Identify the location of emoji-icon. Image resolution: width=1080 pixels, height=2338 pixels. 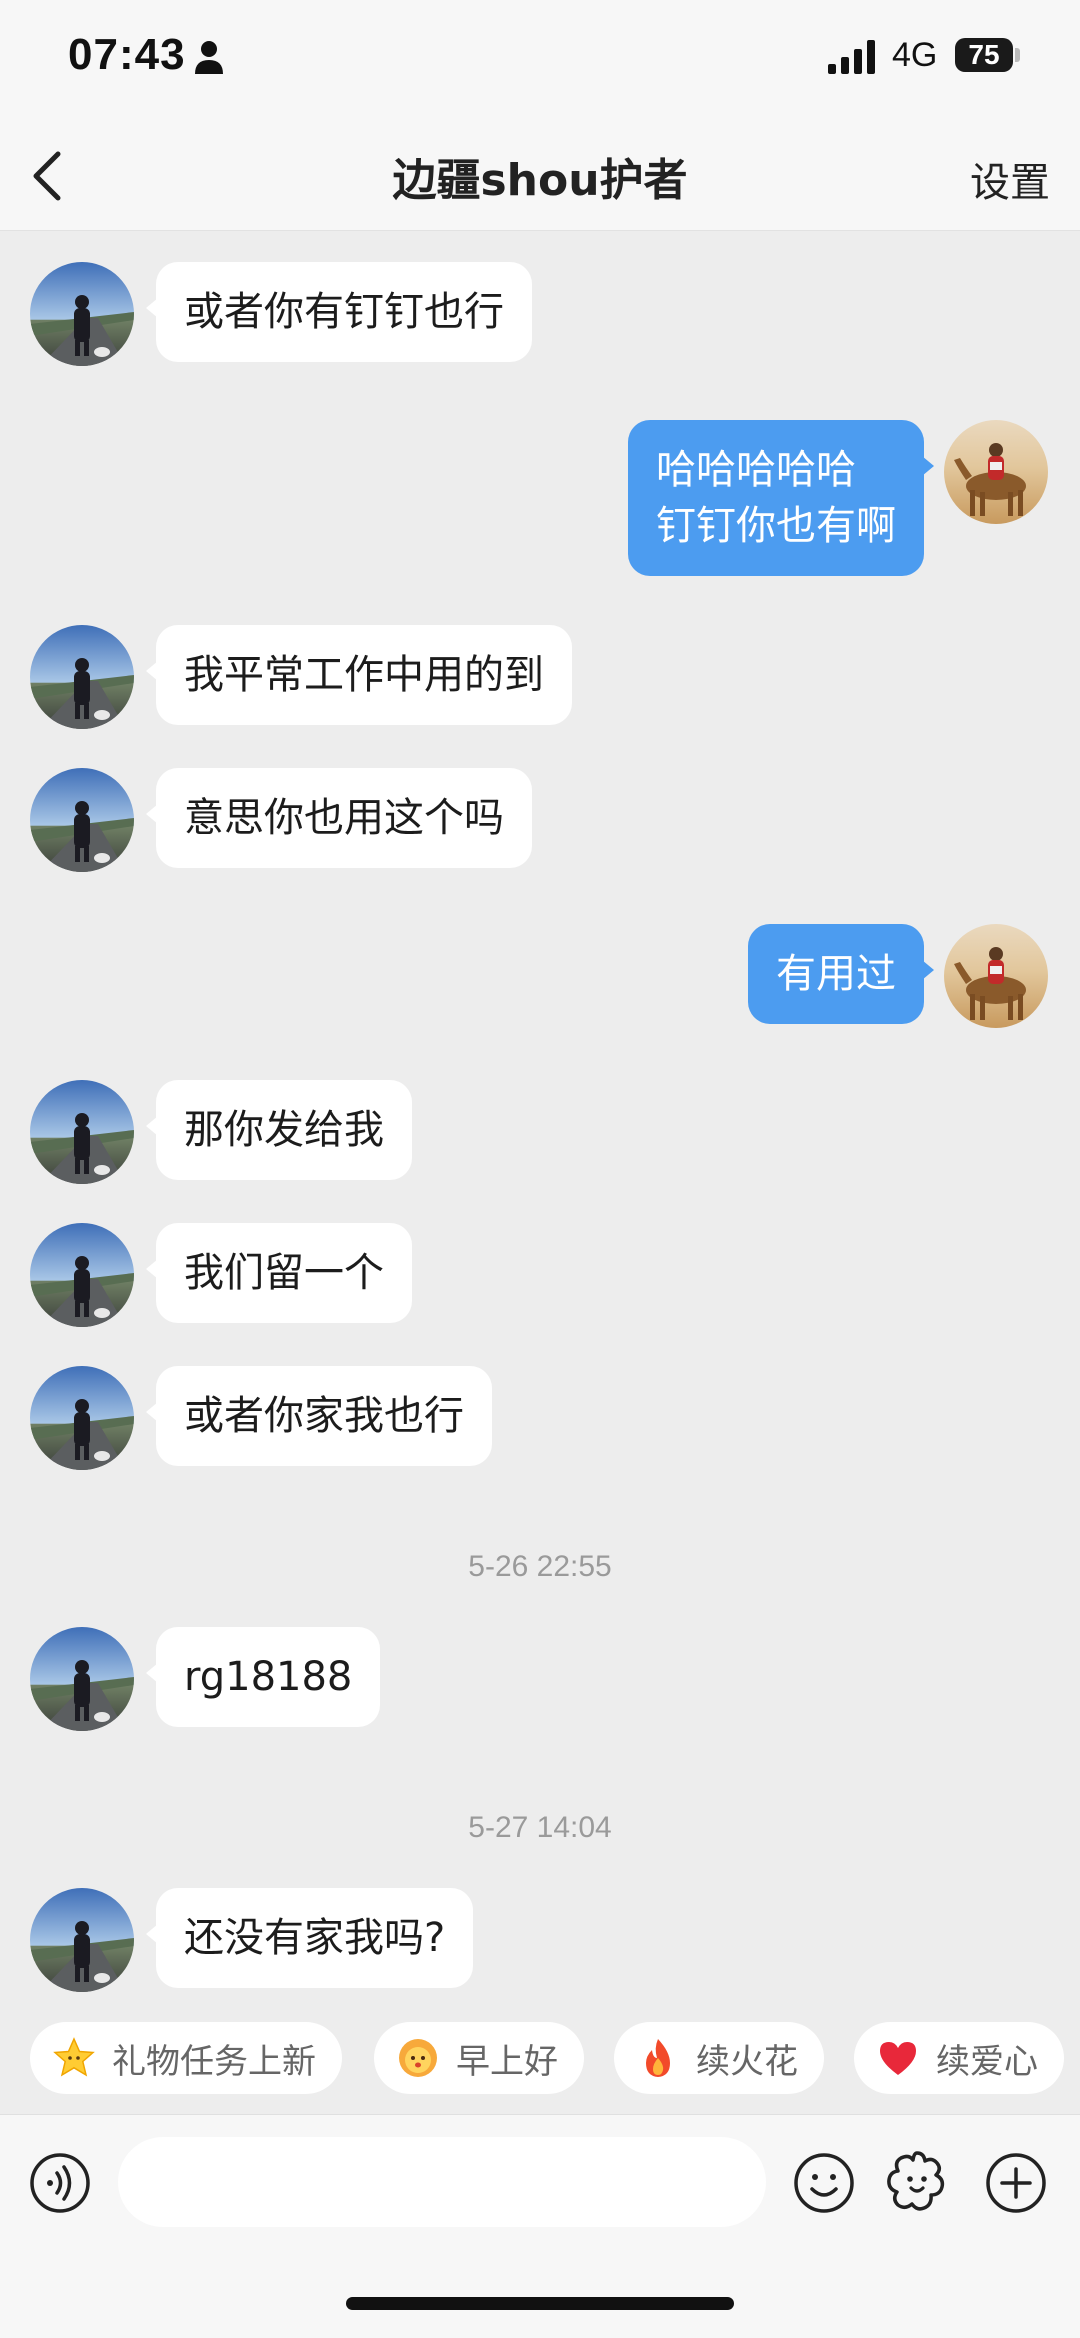
(824, 2183).